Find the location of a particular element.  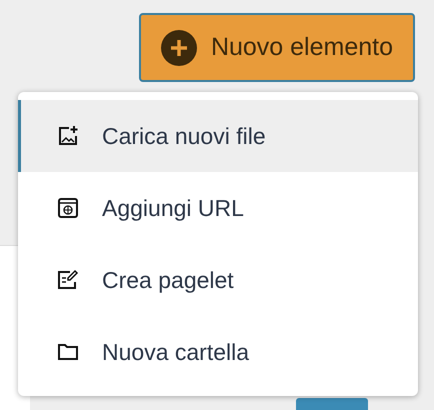

plus-circle-icon is located at coordinates (178, 48).